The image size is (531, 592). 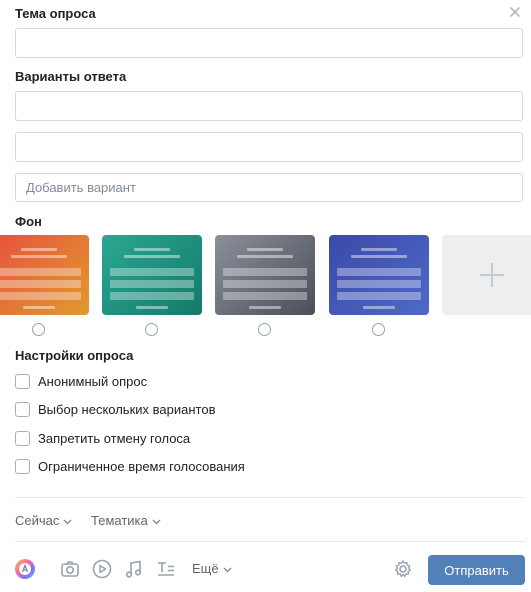 What do you see at coordinates (269, 43) in the screenshot?
I see `poll-topic-input` at bounding box center [269, 43].